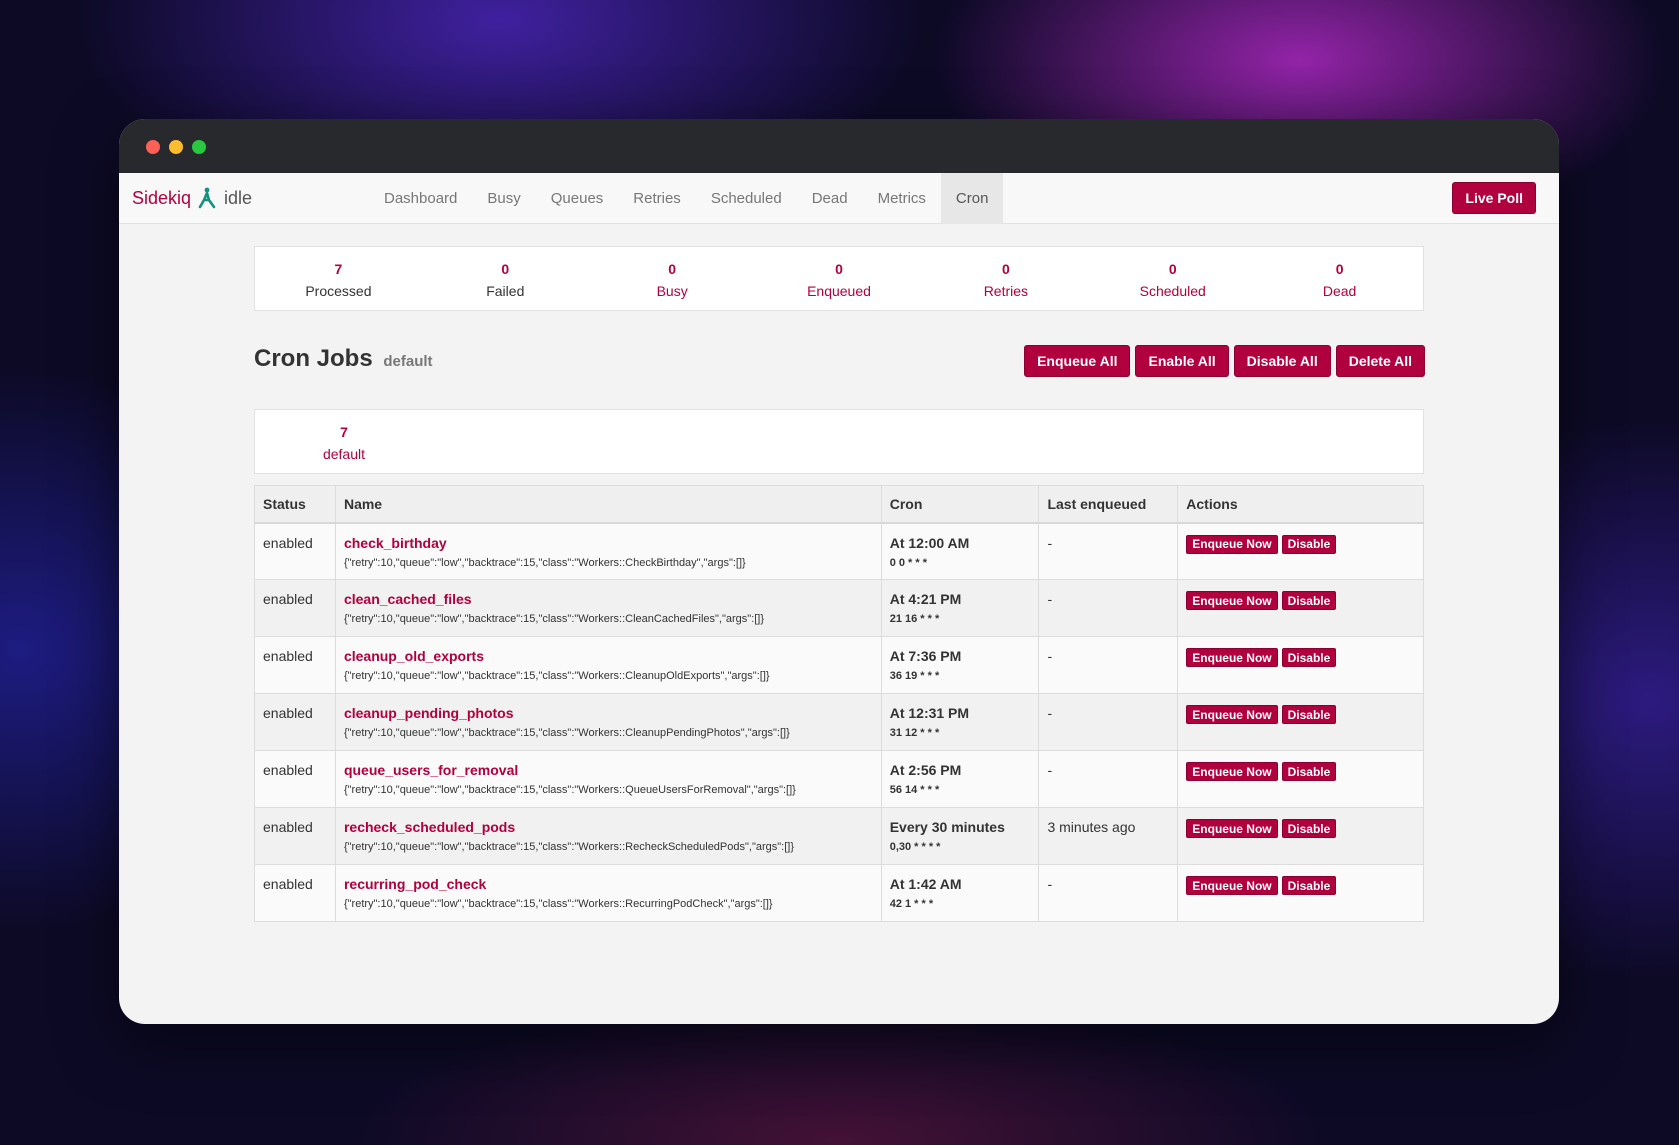 The height and width of the screenshot is (1145, 1679). I want to click on brand-name: Sidekiq, so click(162, 197).